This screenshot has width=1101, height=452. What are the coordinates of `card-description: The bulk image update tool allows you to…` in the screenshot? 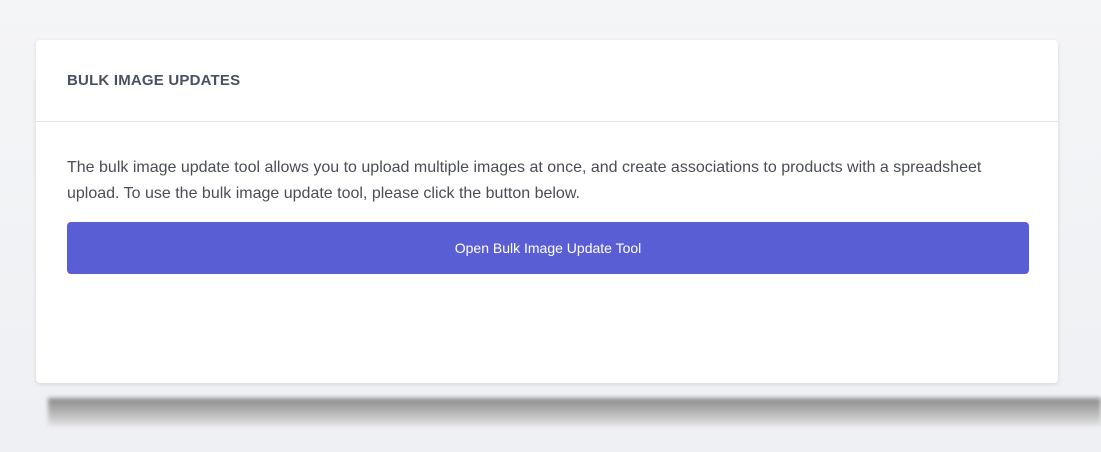 It's located at (524, 180).